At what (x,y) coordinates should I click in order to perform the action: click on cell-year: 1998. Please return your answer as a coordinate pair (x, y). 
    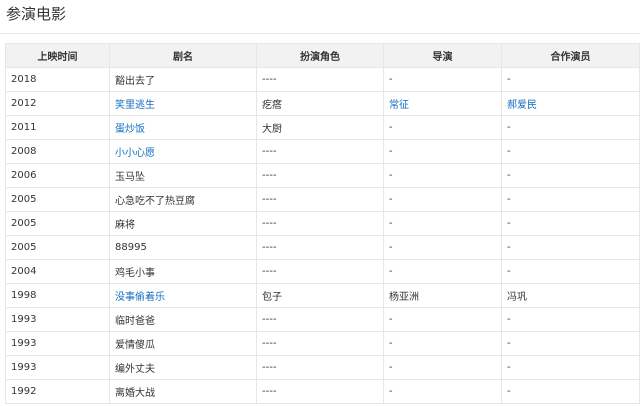
    Looking at the image, I should click on (57, 295).